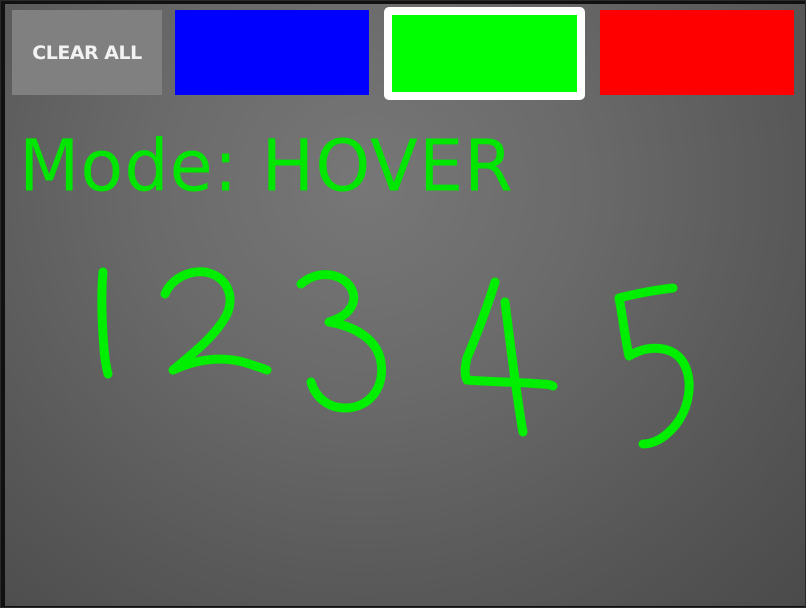  What do you see at coordinates (654, 366) in the screenshot?
I see `digit-5-stroke` at bounding box center [654, 366].